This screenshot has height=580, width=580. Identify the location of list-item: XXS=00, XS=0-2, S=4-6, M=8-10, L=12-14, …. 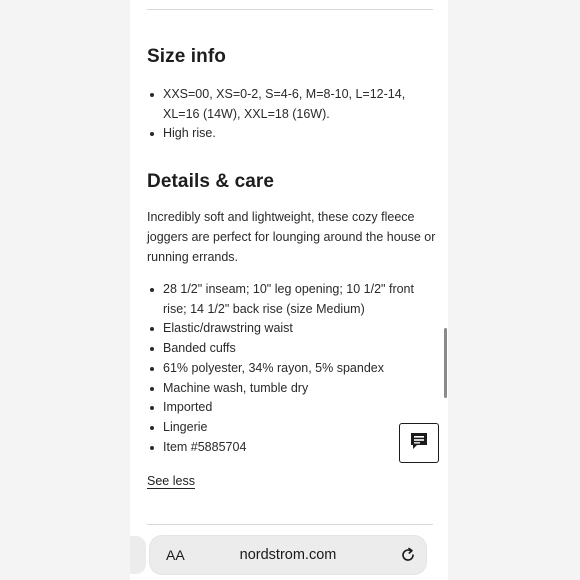
(285, 104).